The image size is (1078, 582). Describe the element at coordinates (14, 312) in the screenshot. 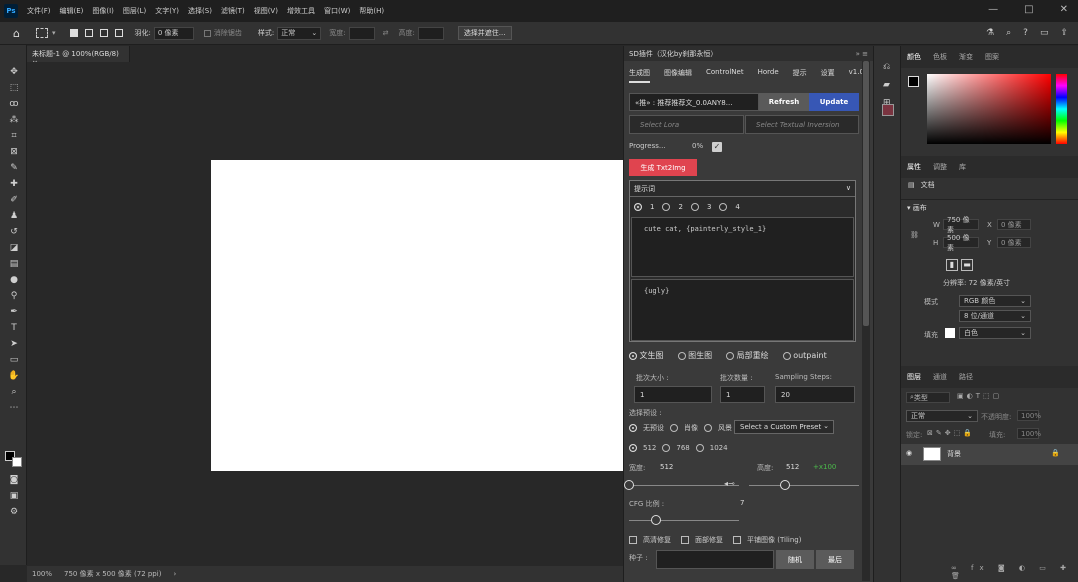

I see `pen-tool-icon: ✒` at that location.